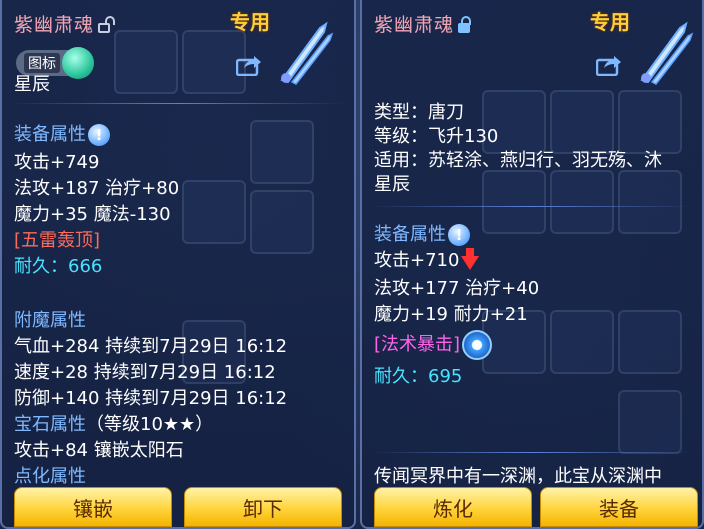 The width and height of the screenshot is (704, 529). What do you see at coordinates (451, 314) in the screenshot?
I see `attr-line: 魔力+19 耐力+21` at bounding box center [451, 314].